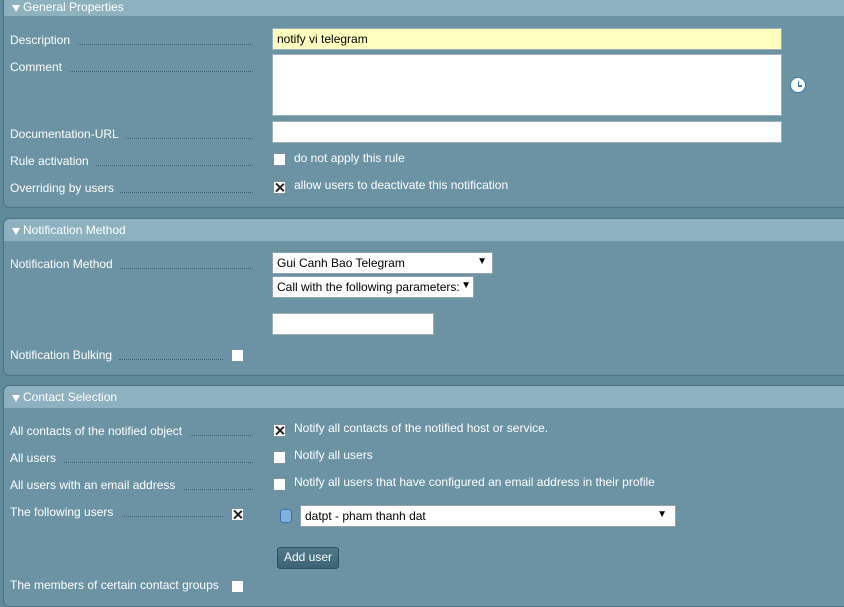 The width and height of the screenshot is (844, 607). I want to click on description-field: notify vi telegram, so click(527, 39).